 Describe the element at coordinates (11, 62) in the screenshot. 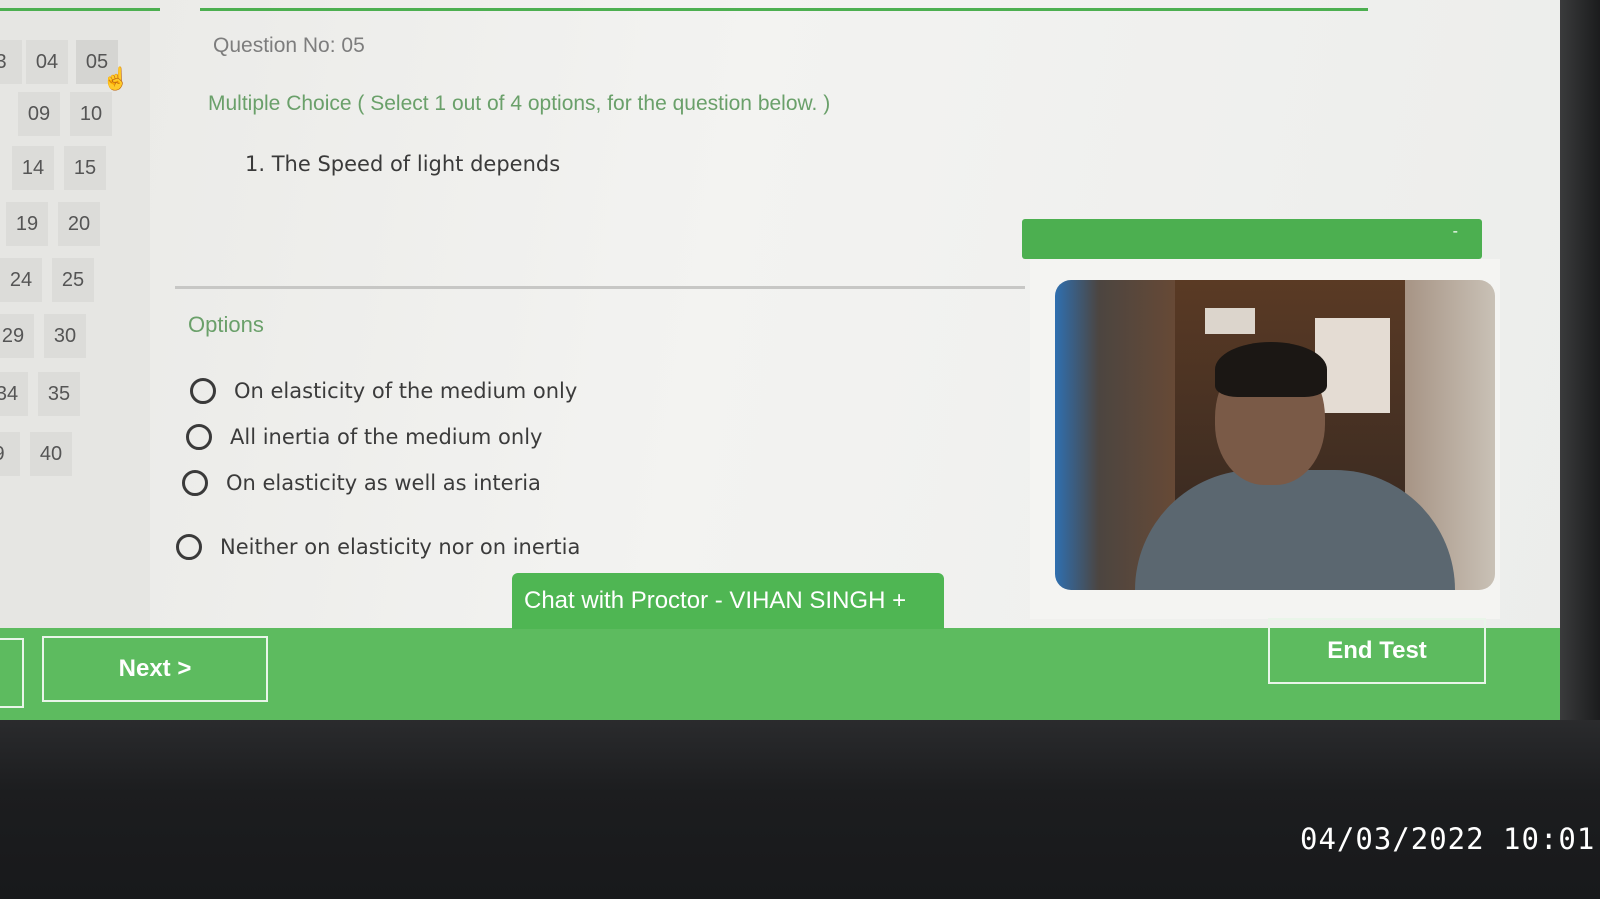

I see `question-number-03: 3` at that location.